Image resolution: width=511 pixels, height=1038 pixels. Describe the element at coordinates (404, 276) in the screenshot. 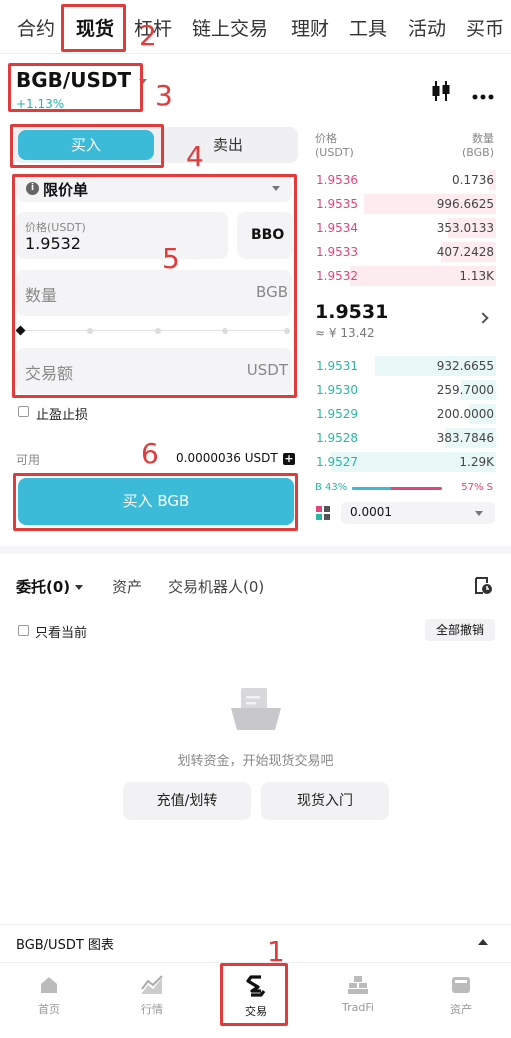

I see `ask-row: 1.9532 1.13K` at that location.